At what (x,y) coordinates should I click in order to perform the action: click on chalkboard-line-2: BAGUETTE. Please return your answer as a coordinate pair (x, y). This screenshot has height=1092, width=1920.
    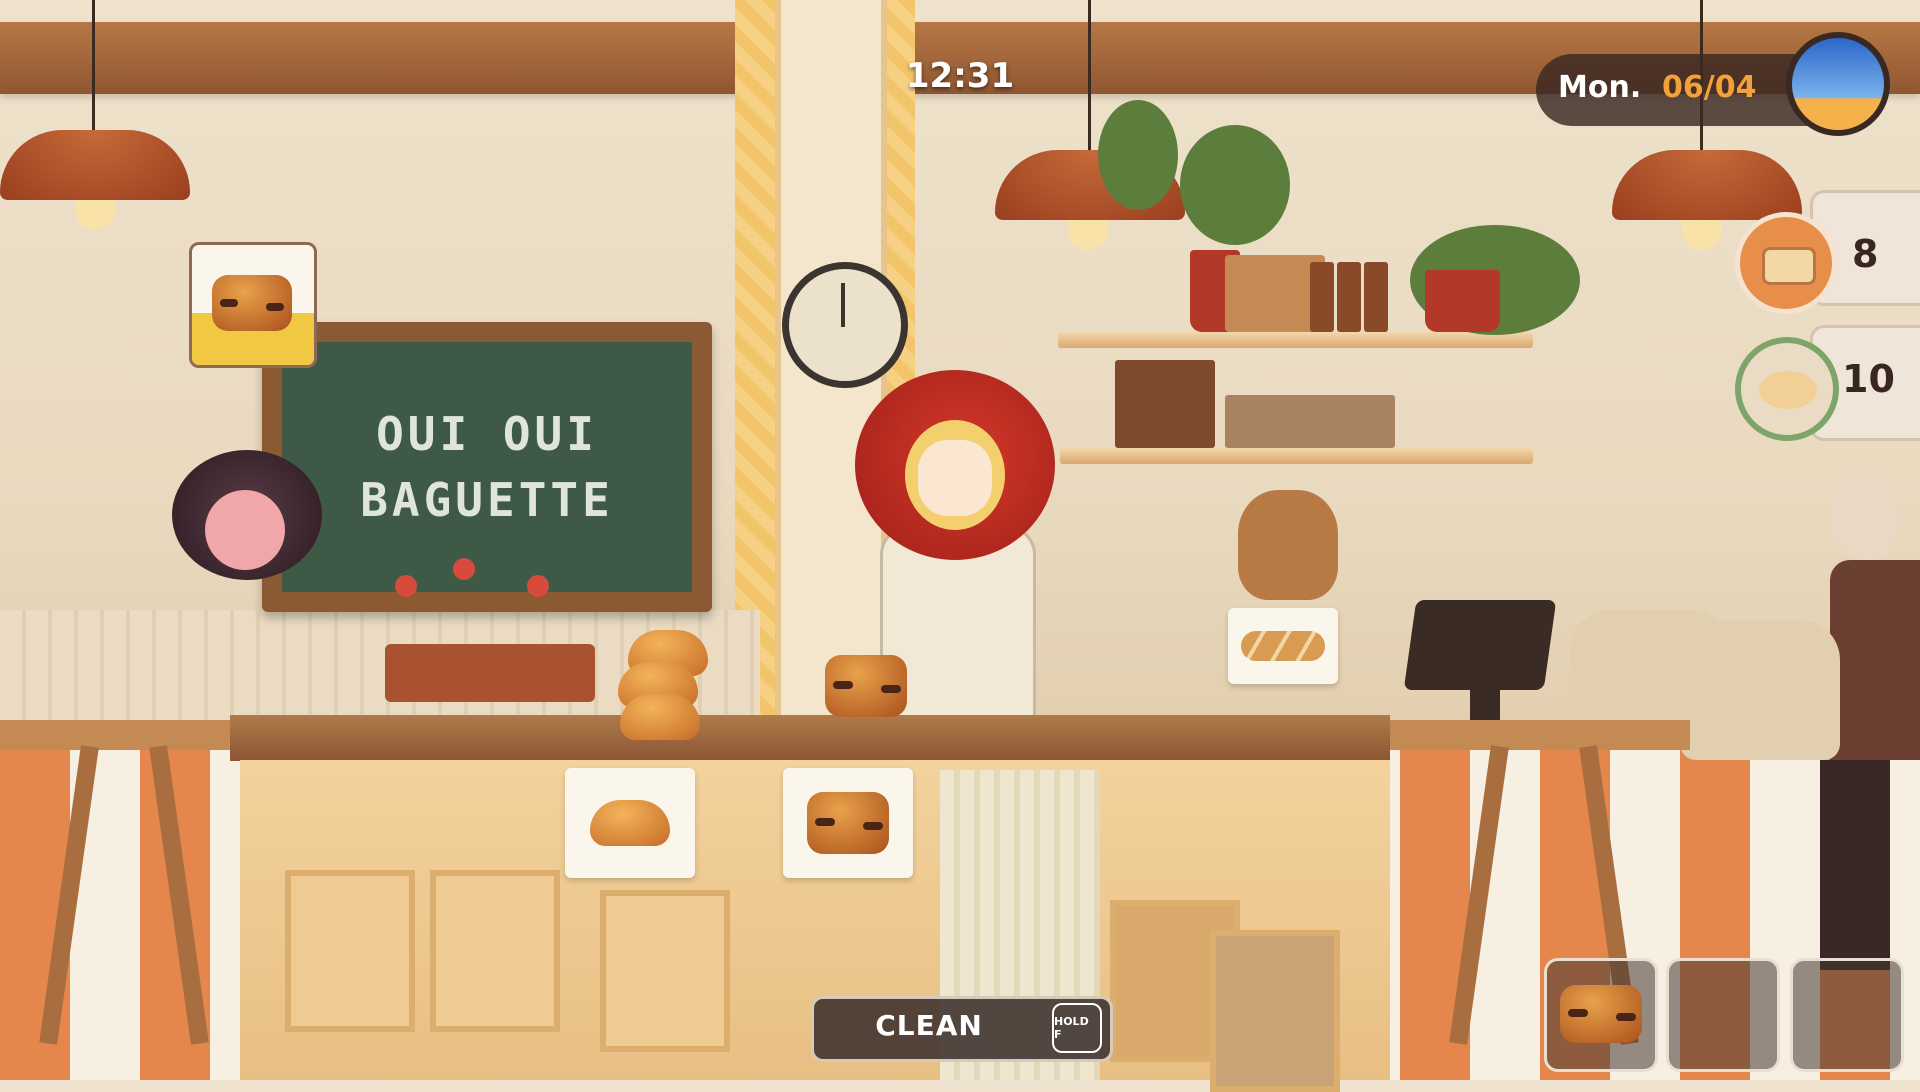
    Looking at the image, I should click on (487, 500).